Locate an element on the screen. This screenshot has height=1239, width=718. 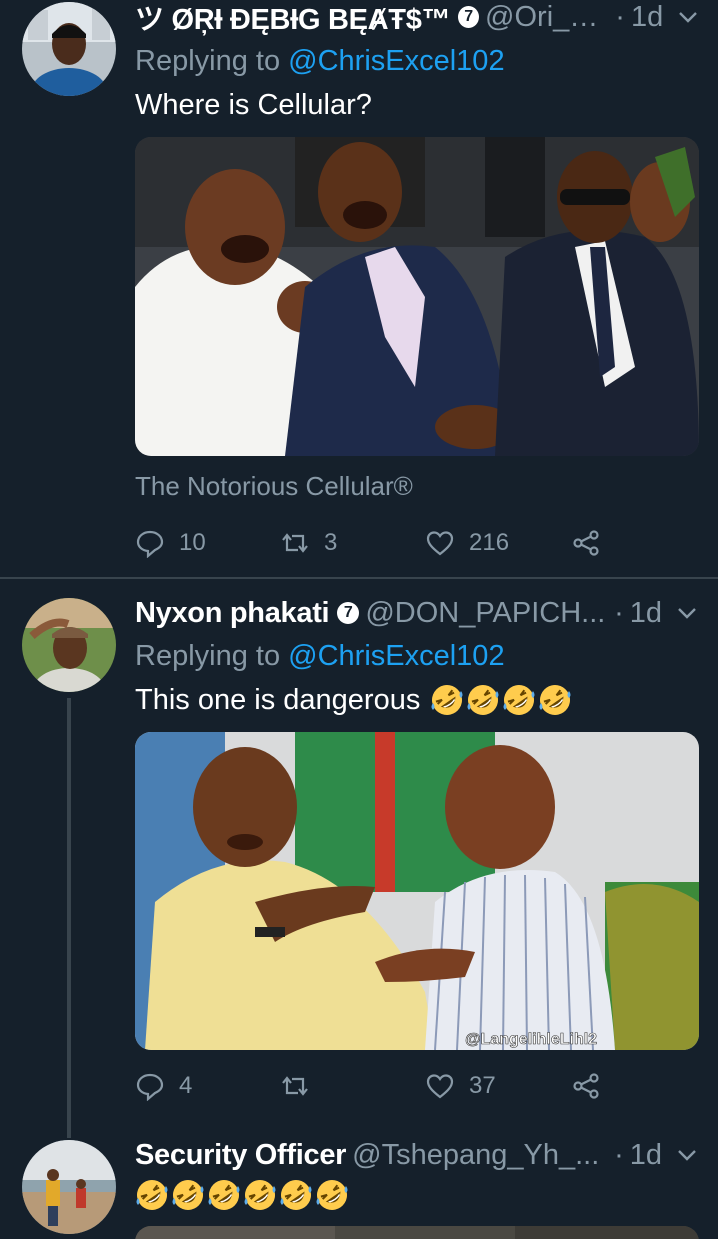
retweet-button: 3 is located at coordinates (308, 543).